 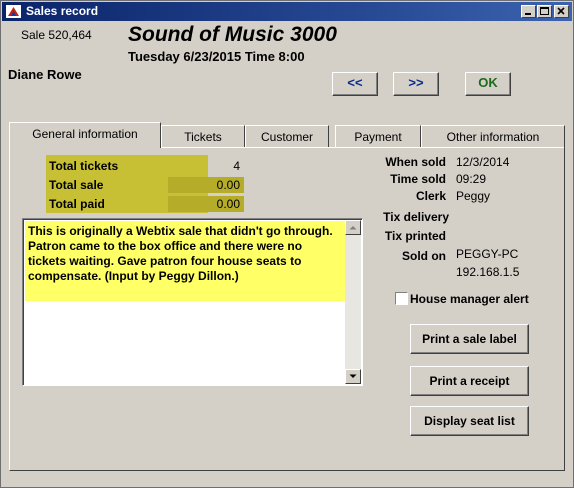 I want to click on next-record-button: >>, so click(x=416, y=84).